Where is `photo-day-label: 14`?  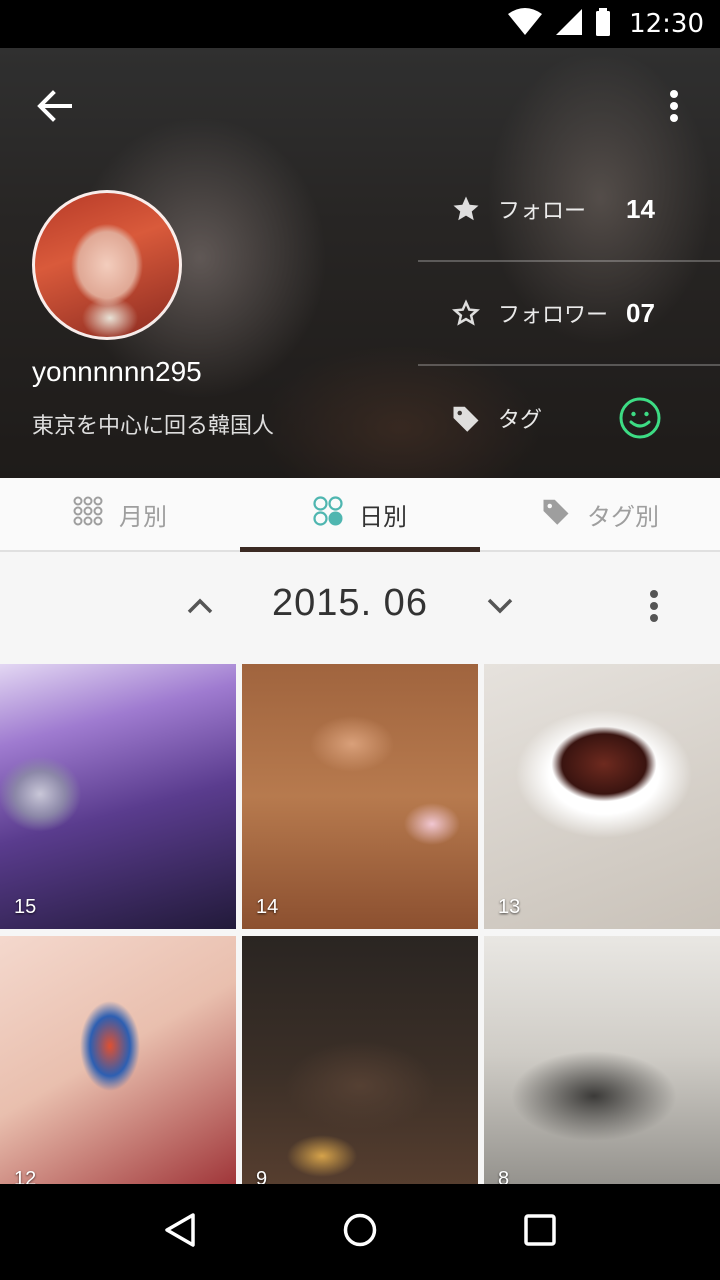 photo-day-label: 14 is located at coordinates (267, 907).